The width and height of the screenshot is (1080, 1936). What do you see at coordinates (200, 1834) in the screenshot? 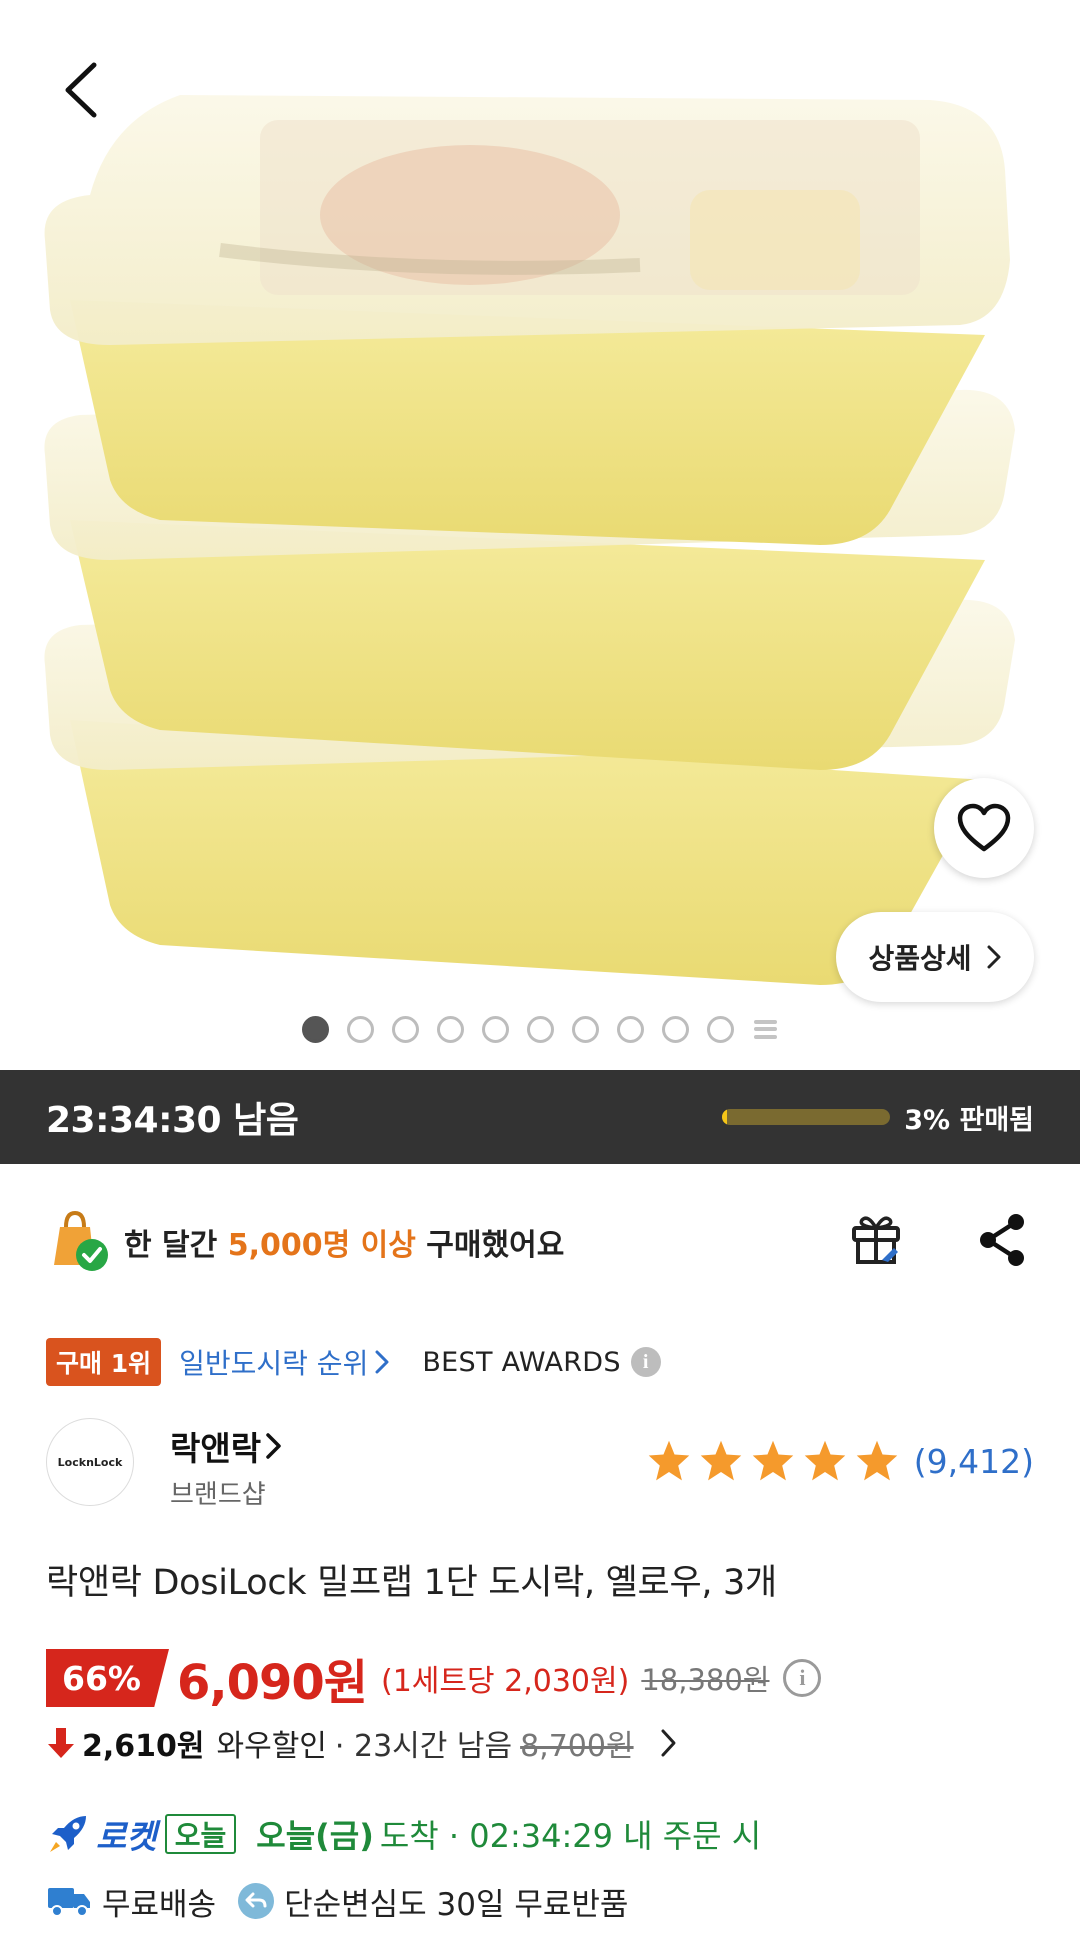
I see `today-badge: 오늘` at bounding box center [200, 1834].